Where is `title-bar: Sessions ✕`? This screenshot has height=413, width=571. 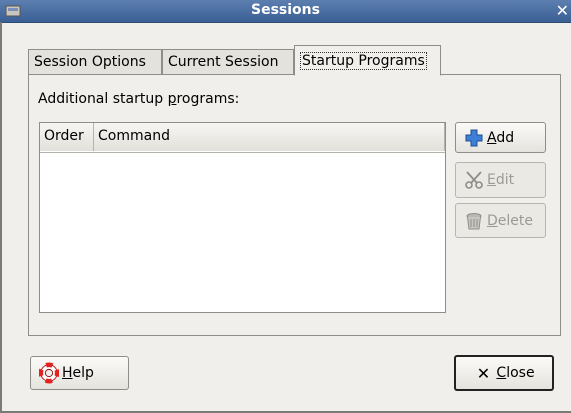
title-bar: Sessions ✕ is located at coordinates (285, 11).